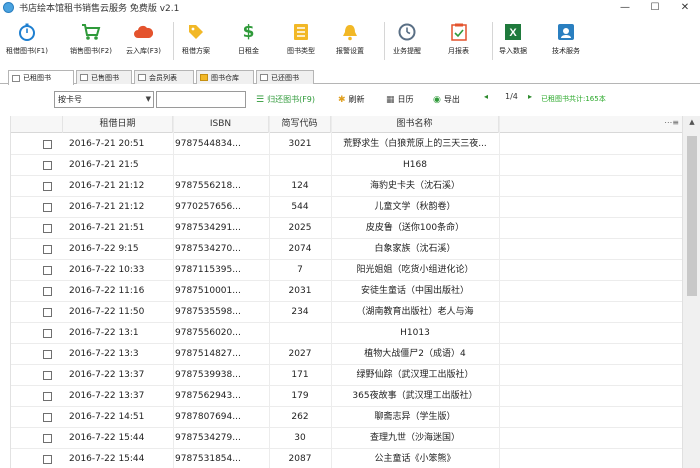 The width and height of the screenshot is (700, 468). What do you see at coordinates (513, 32) in the screenshot?
I see `excel-icon: X` at bounding box center [513, 32].